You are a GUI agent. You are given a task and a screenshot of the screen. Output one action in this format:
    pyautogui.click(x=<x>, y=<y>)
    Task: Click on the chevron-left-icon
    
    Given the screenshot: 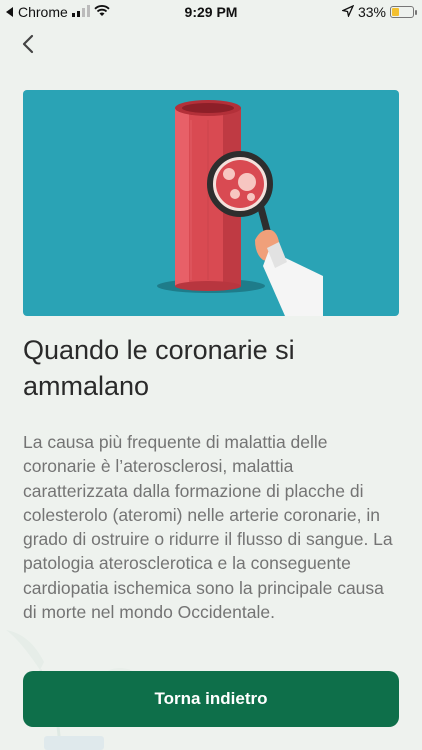 What is the action you would take?
    pyautogui.click(x=28, y=46)
    